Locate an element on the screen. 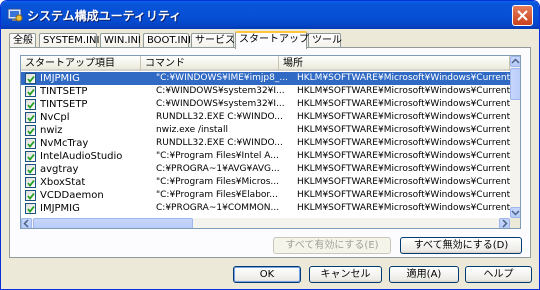  tab-win-ini: WIN.INI is located at coordinates (120, 40).